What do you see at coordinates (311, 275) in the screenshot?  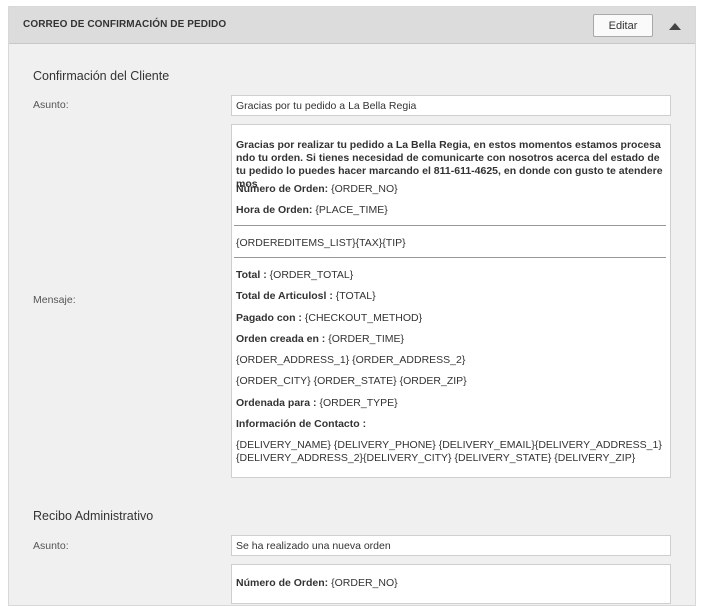 I see `total-value: {ORDER_TOTAL}` at bounding box center [311, 275].